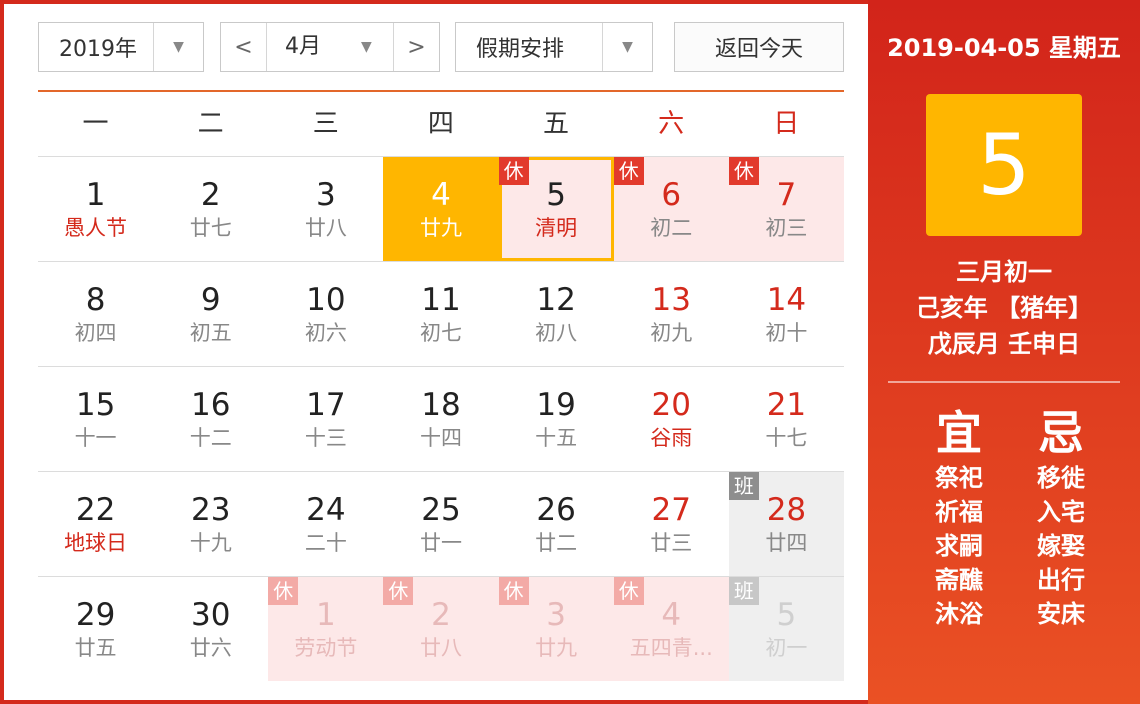 Image resolution: width=1140 pixels, height=704 pixels. I want to click on calendar-day-cell: 休 1 劳动节, so click(326, 628).